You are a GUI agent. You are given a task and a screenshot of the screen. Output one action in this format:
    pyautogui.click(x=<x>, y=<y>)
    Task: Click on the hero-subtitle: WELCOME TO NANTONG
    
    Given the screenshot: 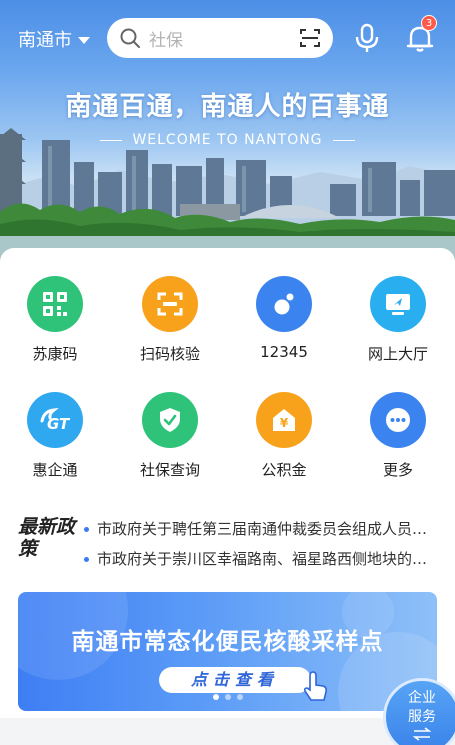 What is the action you would take?
    pyautogui.click(x=227, y=140)
    